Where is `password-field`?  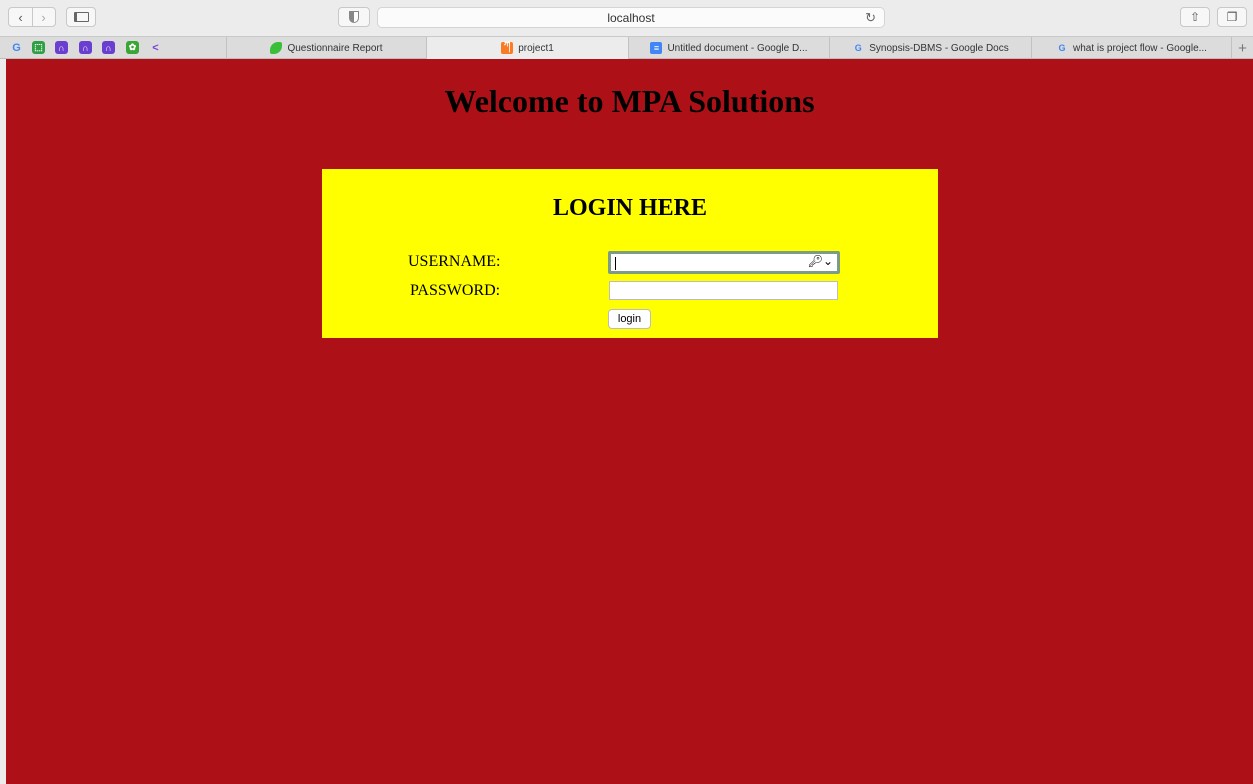 password-field is located at coordinates (723, 290).